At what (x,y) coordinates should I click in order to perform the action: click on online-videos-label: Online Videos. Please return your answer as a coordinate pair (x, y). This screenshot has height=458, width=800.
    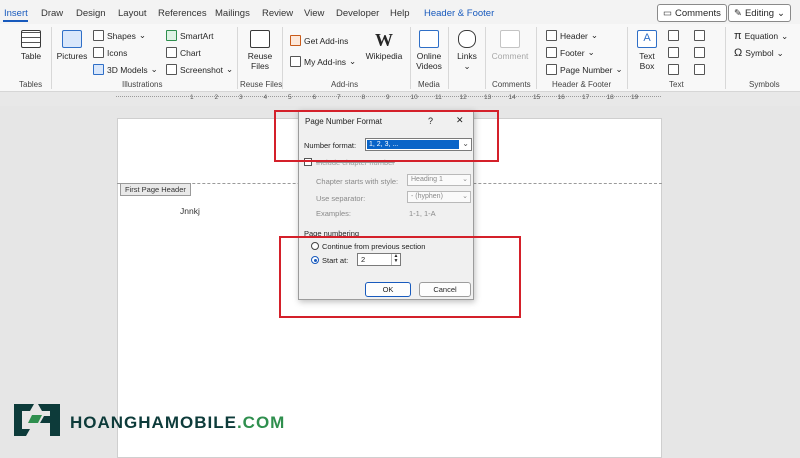
    Looking at the image, I should click on (429, 61).